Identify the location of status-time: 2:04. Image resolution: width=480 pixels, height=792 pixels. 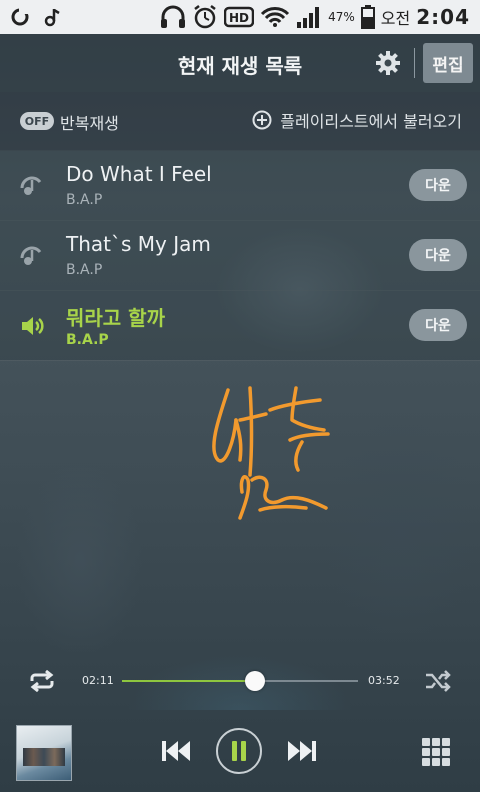
(443, 17).